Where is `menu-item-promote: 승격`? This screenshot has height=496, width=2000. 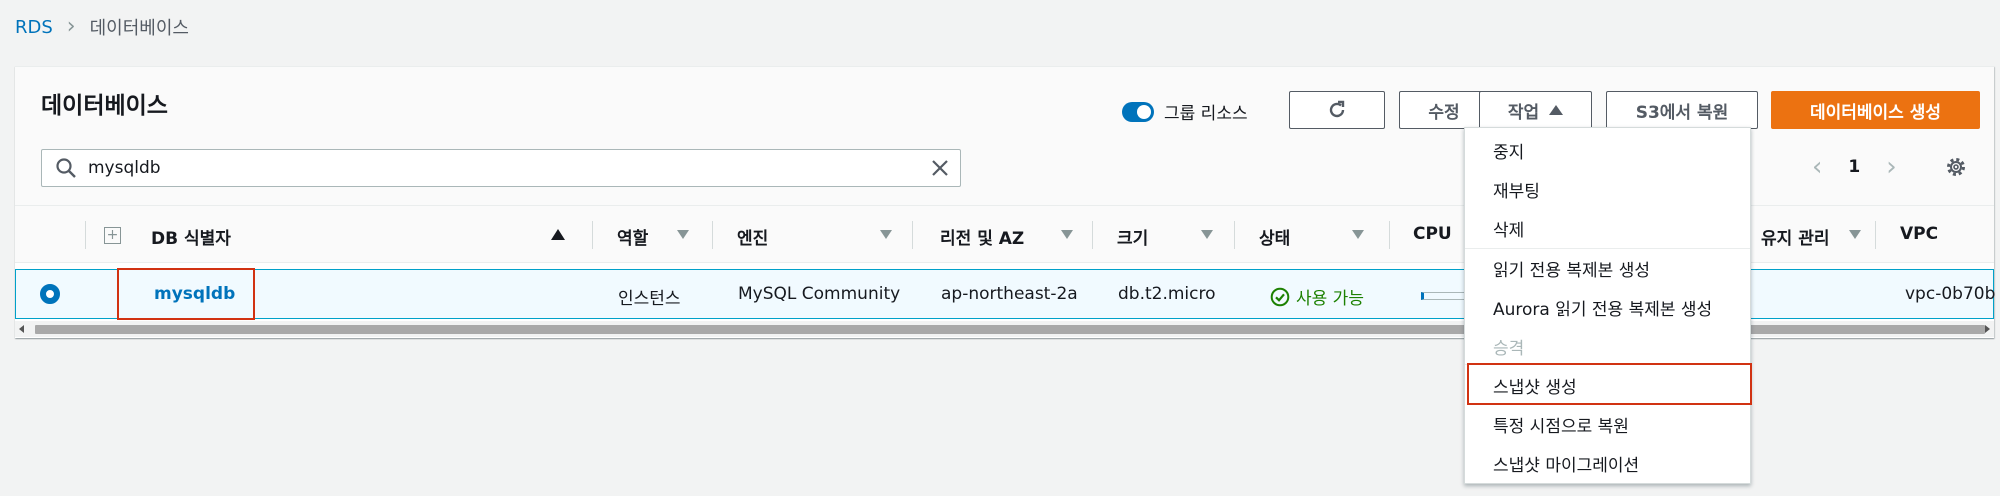
menu-item-promote: 승격 is located at coordinates (1509, 349).